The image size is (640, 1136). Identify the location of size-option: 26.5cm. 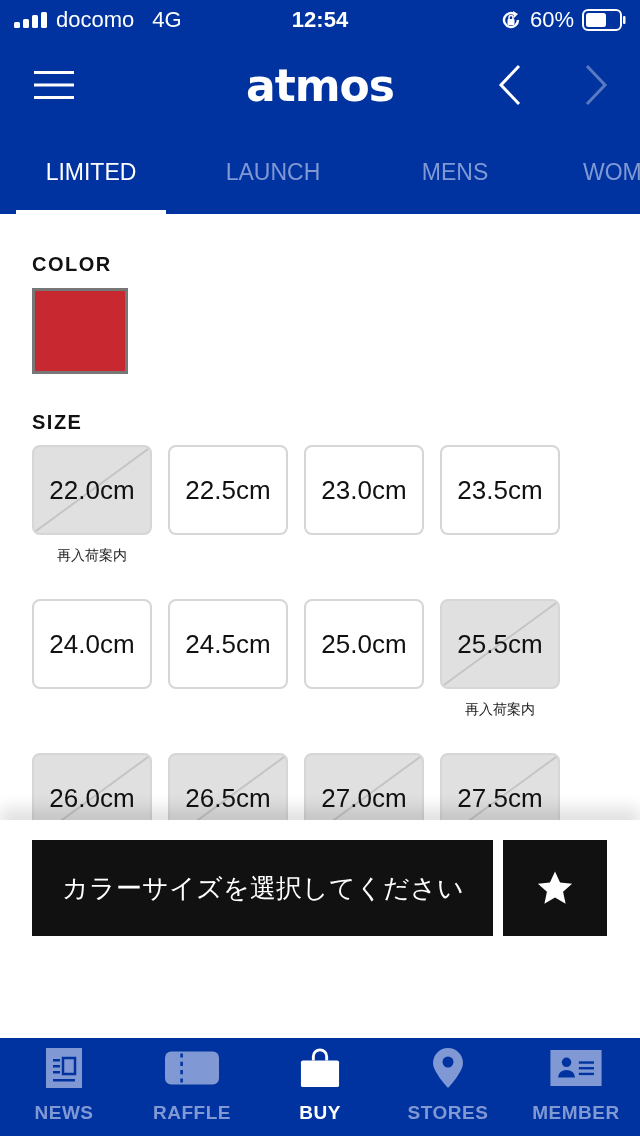
(228, 786).